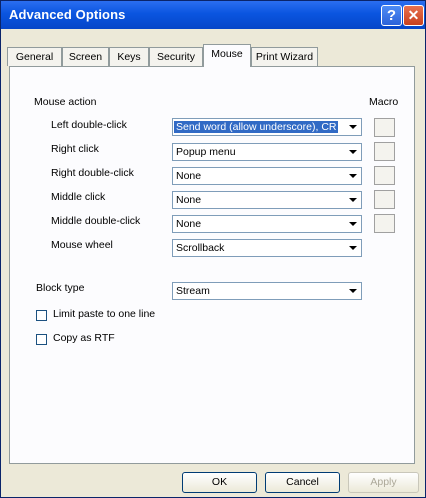 The height and width of the screenshot is (498, 426). Describe the element at coordinates (213, 15) in the screenshot. I see `title-bar: Advanced Options ? ✕` at that location.